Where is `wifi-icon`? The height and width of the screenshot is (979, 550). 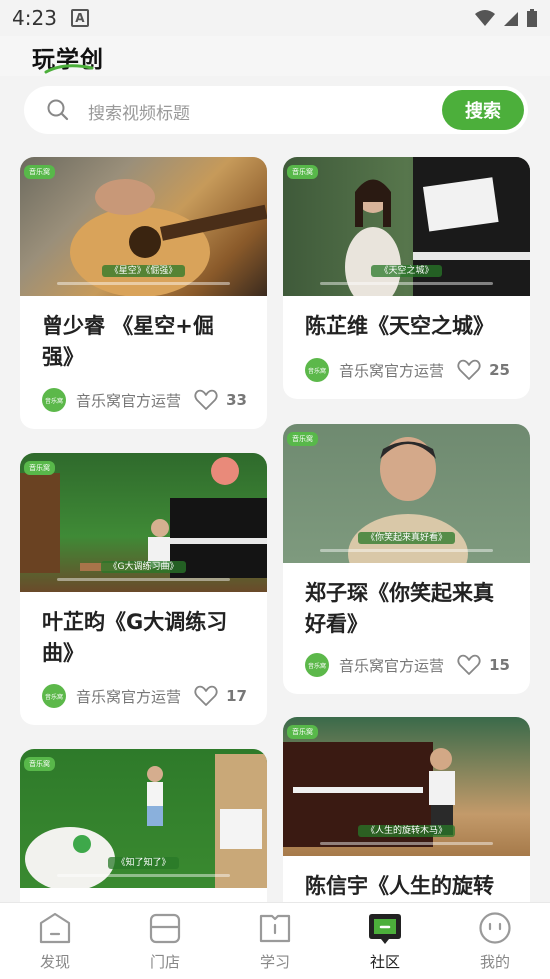 wifi-icon is located at coordinates (485, 18).